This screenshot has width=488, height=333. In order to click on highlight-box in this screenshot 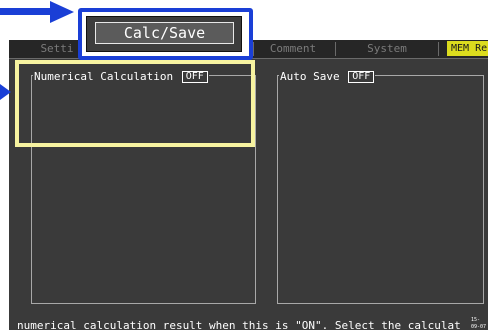, I will do `click(135, 103)`.